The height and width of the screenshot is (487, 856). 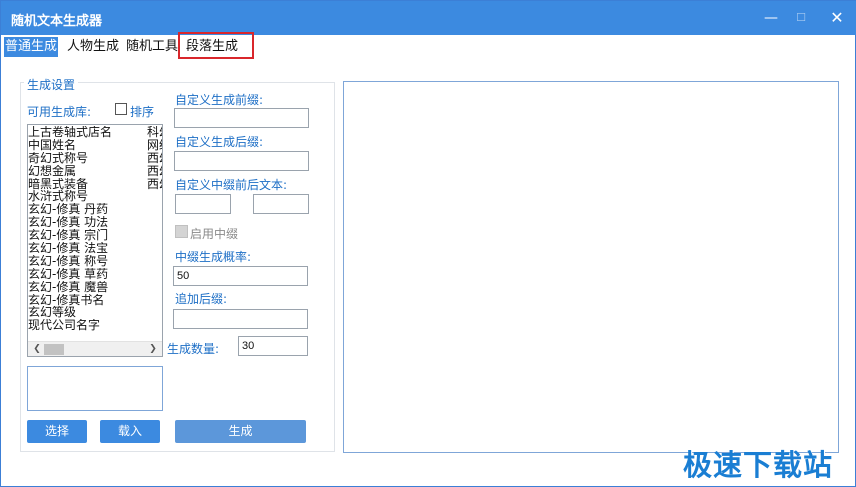 I want to click on settings-group-title: 生成设置, so click(x=51, y=84).